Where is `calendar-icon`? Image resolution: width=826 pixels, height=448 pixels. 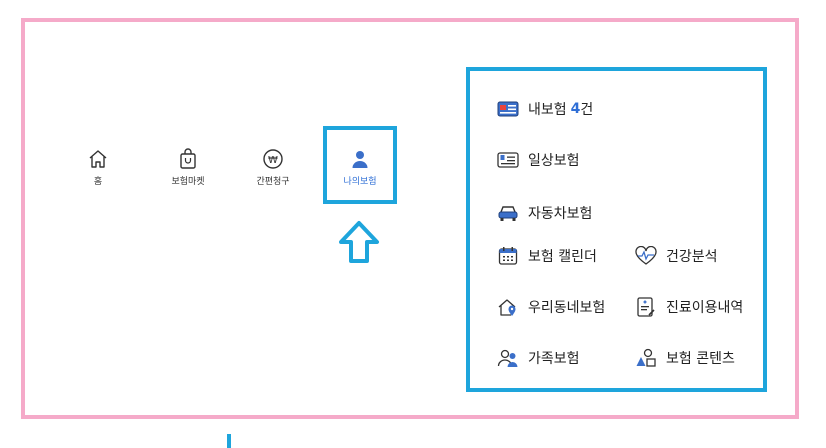 calendar-icon is located at coordinates (508, 256).